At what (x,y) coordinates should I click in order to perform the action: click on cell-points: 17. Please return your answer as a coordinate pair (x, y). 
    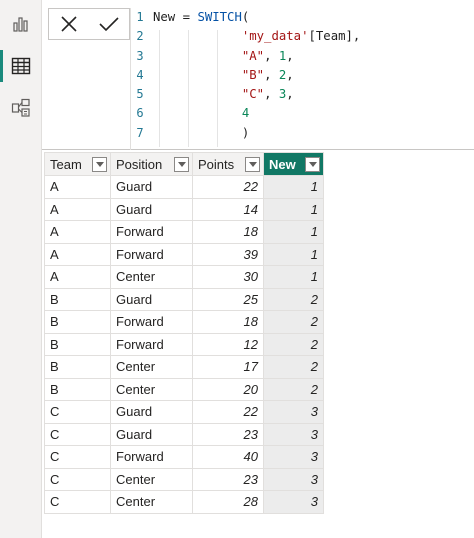
    Looking at the image, I should click on (228, 367).